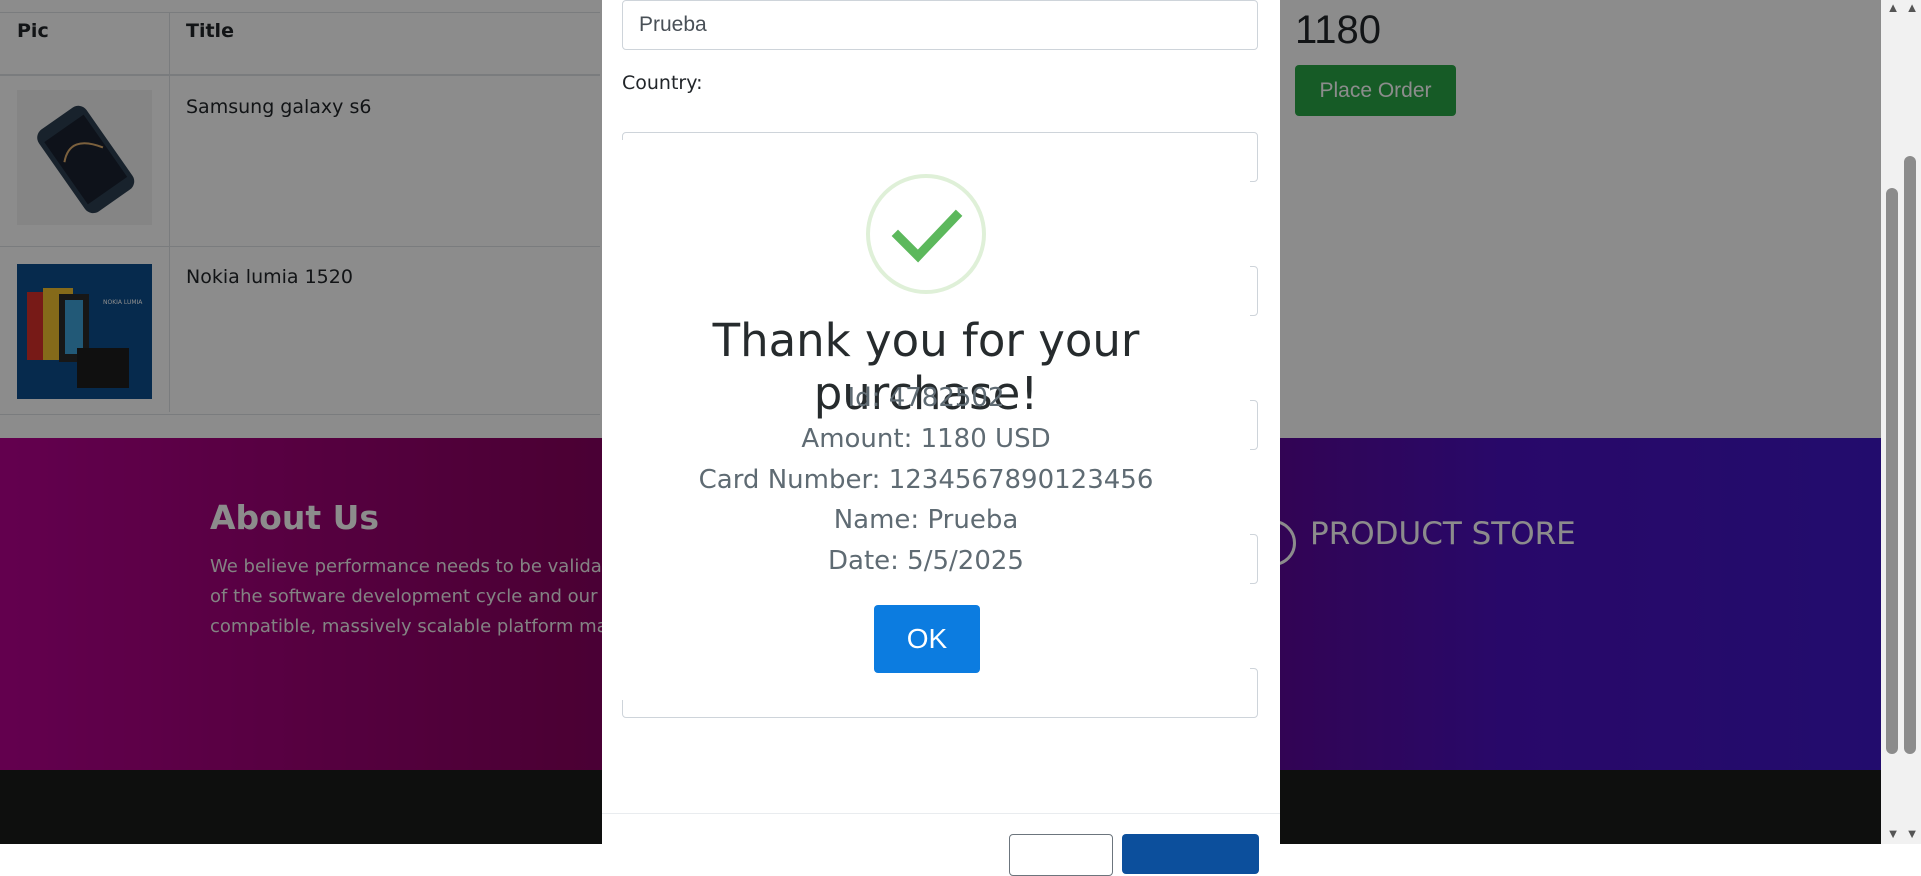 The width and height of the screenshot is (1921, 876). What do you see at coordinates (926, 480) in the screenshot?
I see `order-card-number: Card Number: 1234567890123456` at bounding box center [926, 480].